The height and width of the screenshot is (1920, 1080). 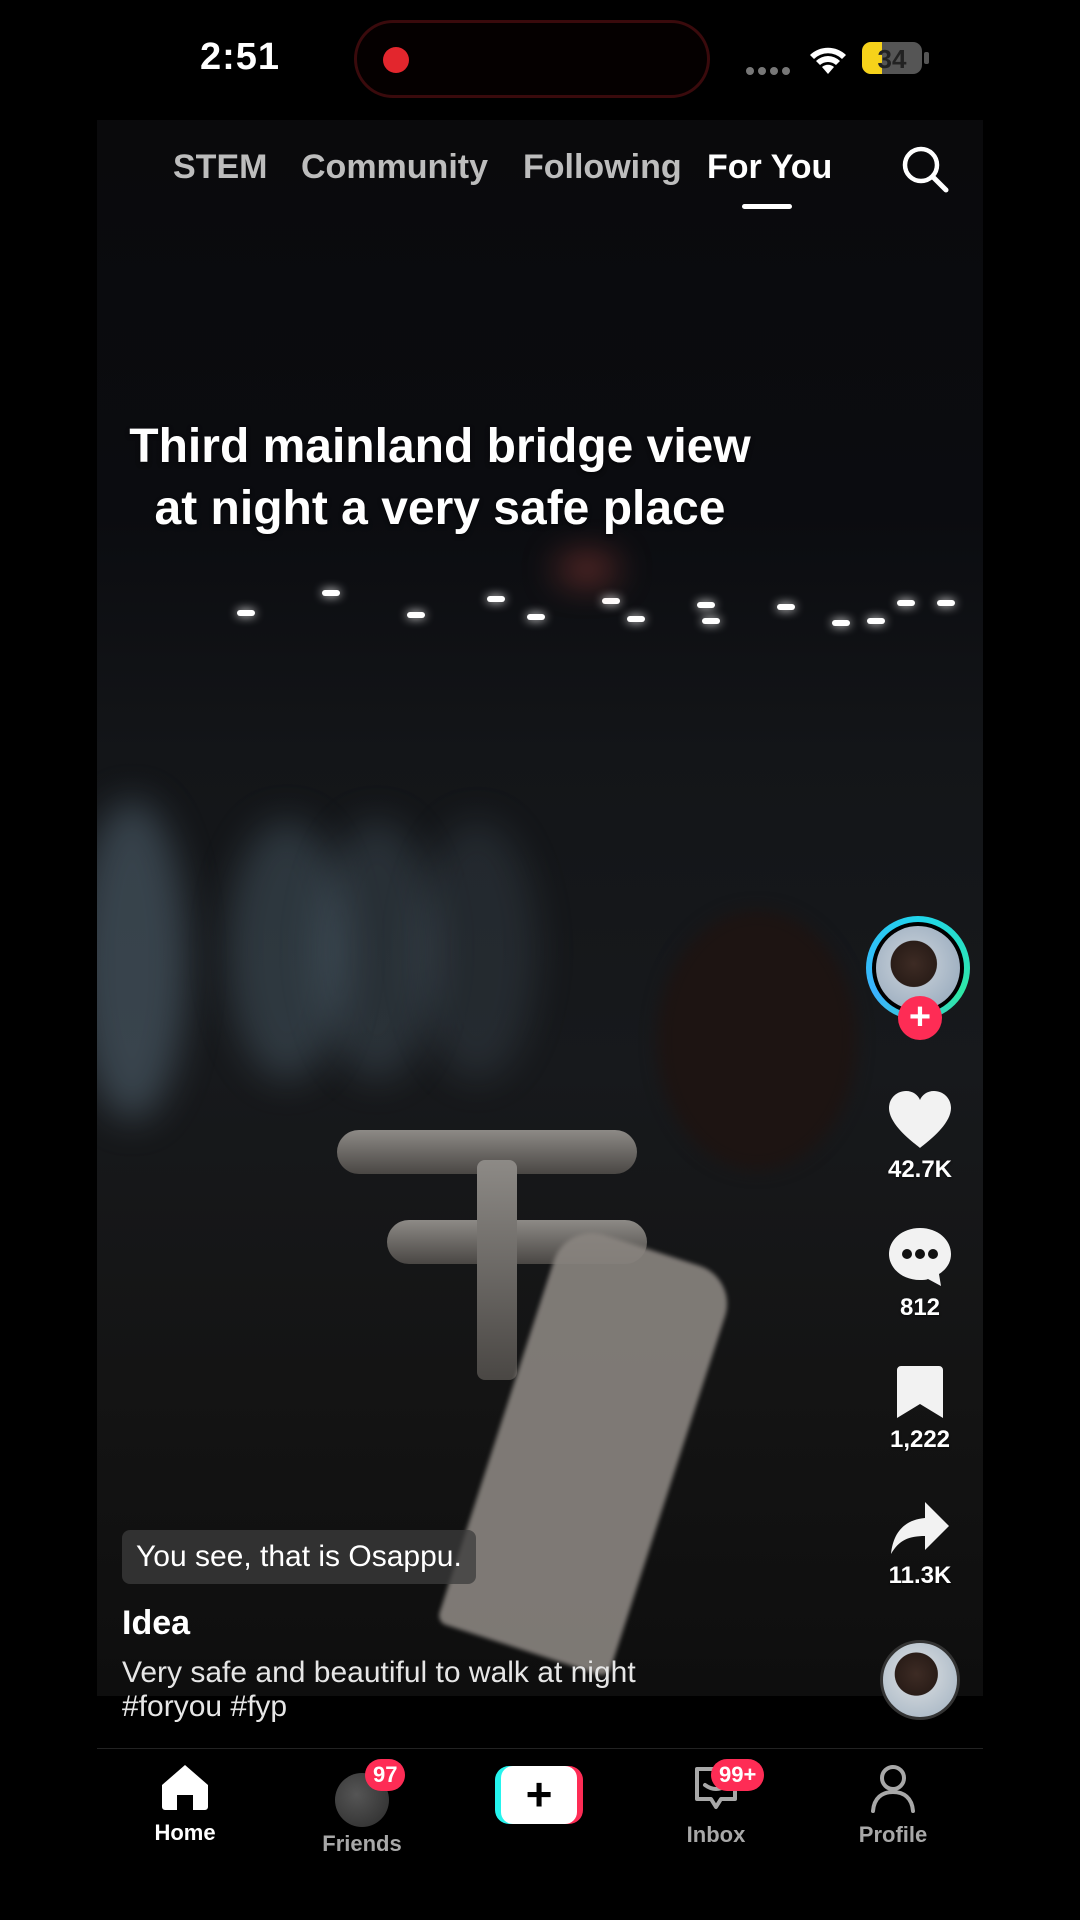 I want to click on comment-icon, so click(x=920, y=1257).